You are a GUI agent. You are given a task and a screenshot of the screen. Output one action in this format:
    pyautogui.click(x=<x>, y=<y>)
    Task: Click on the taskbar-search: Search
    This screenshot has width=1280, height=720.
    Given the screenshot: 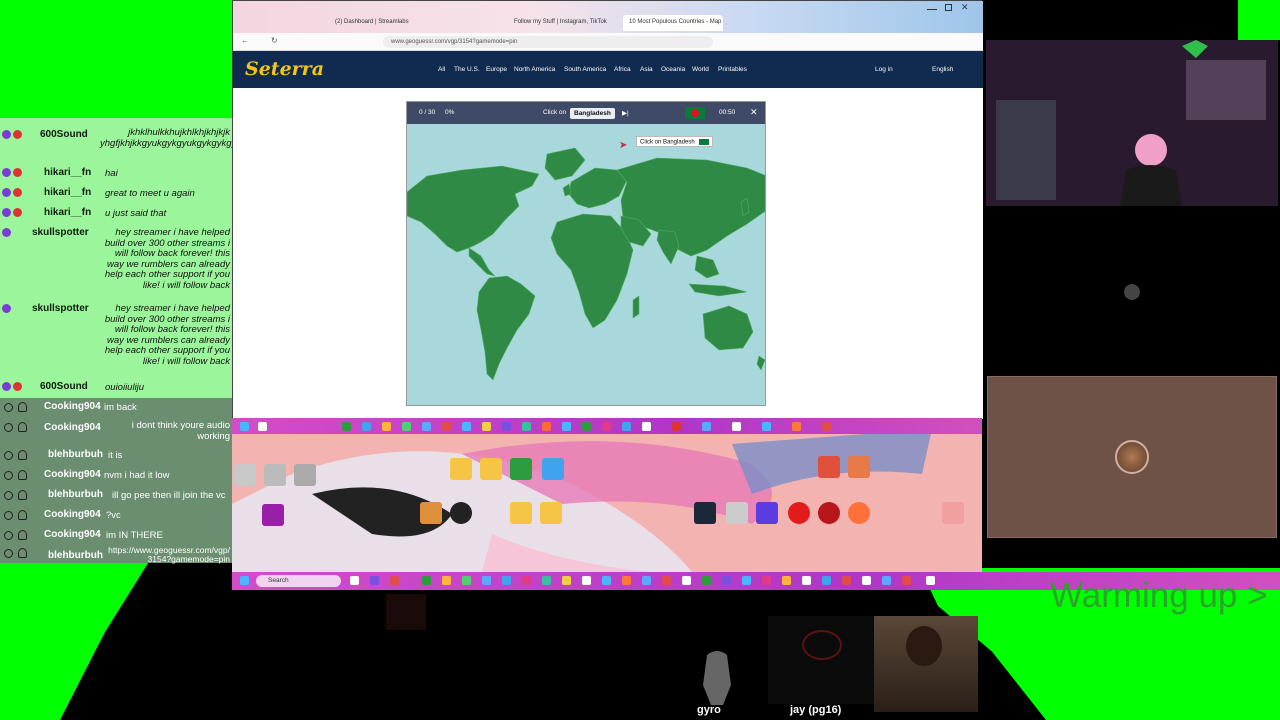 What is the action you would take?
    pyautogui.click(x=298, y=581)
    